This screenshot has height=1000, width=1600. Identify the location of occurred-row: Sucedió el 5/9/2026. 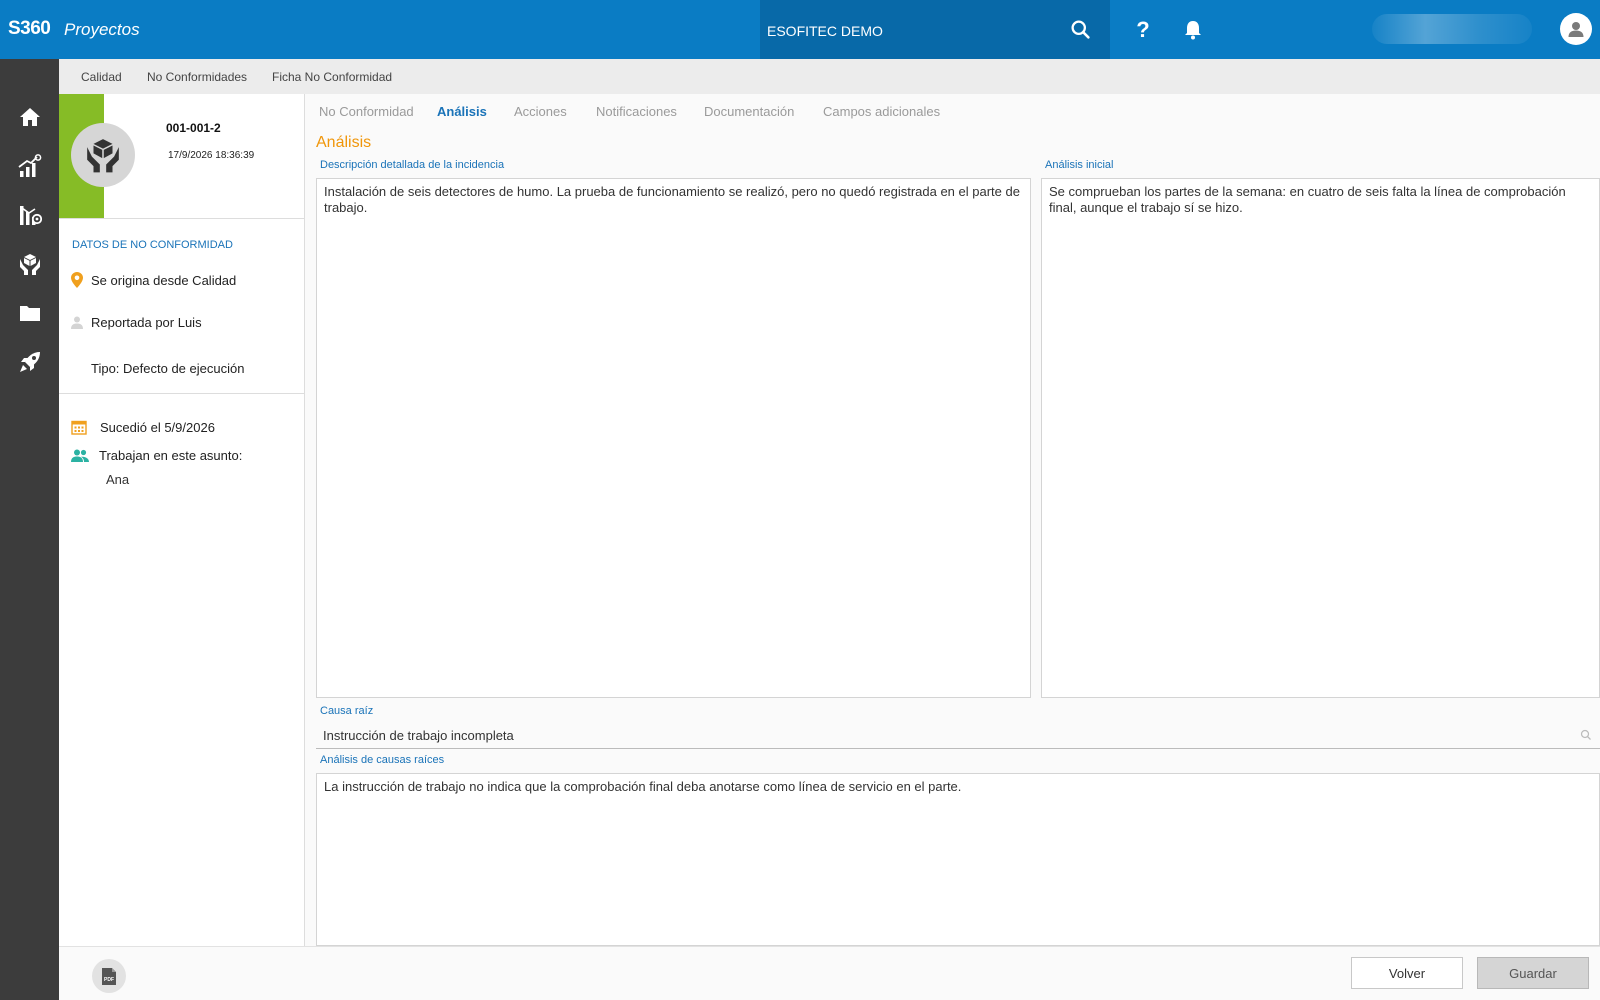
(143, 427).